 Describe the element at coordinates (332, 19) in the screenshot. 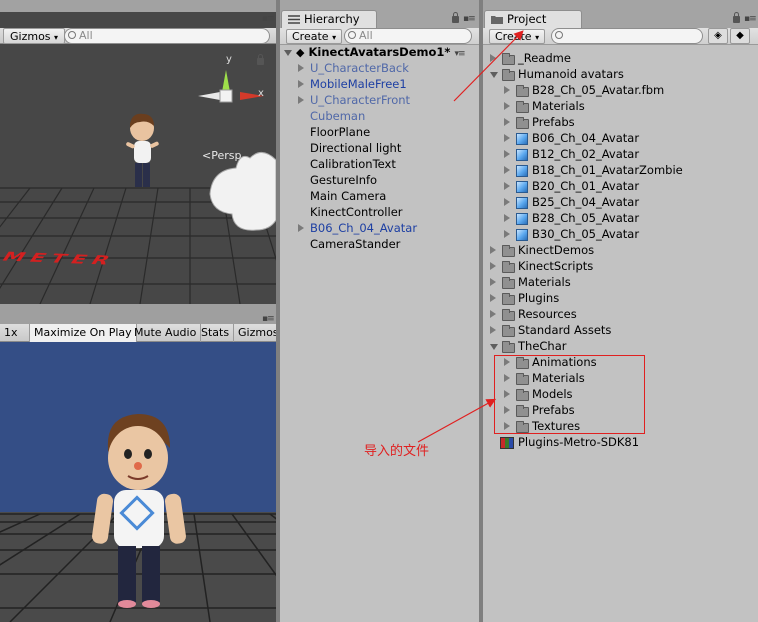

I see `tab-hierarchy-label: Hierarchy` at that location.